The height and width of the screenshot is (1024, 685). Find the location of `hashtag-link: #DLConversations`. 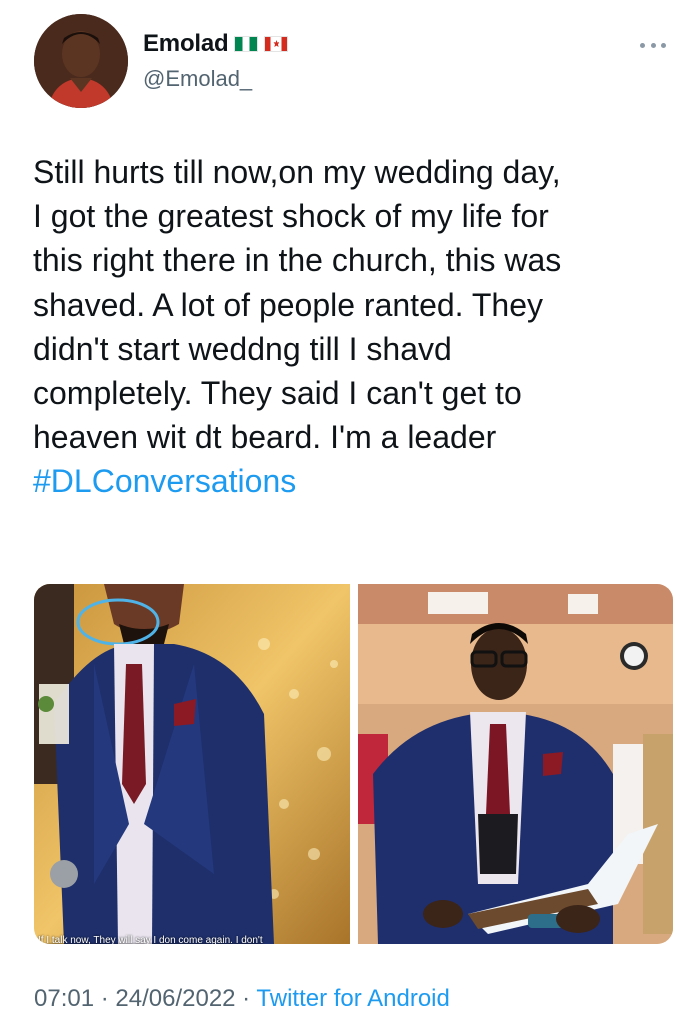

hashtag-link: #DLConversations is located at coordinates (164, 481).